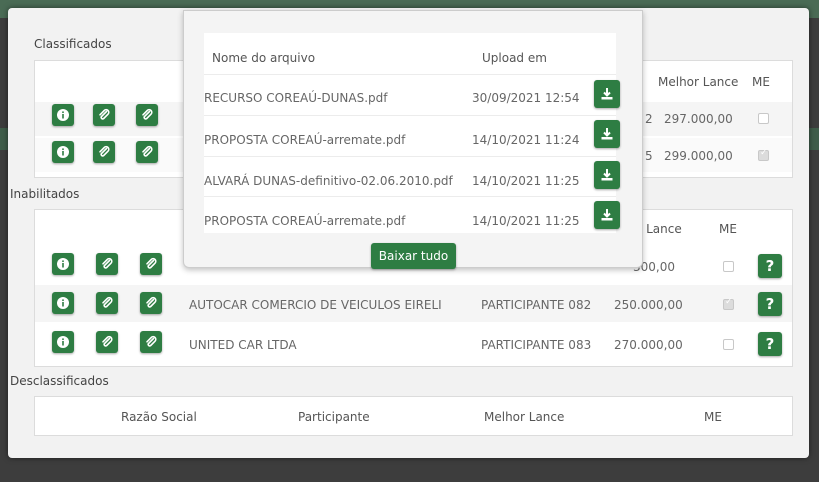  What do you see at coordinates (159, 417) in the screenshot?
I see `column-header-razao-social: Razão Social` at bounding box center [159, 417].